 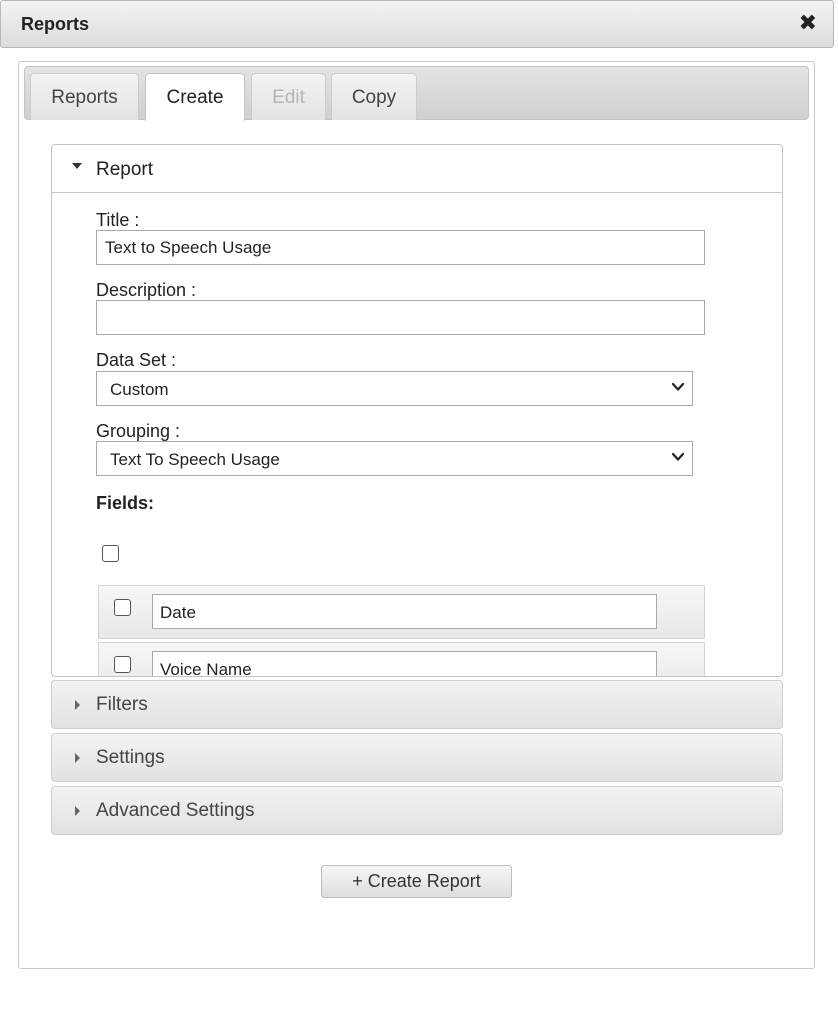 What do you see at coordinates (195, 97) in the screenshot?
I see `tab-create: Create` at bounding box center [195, 97].